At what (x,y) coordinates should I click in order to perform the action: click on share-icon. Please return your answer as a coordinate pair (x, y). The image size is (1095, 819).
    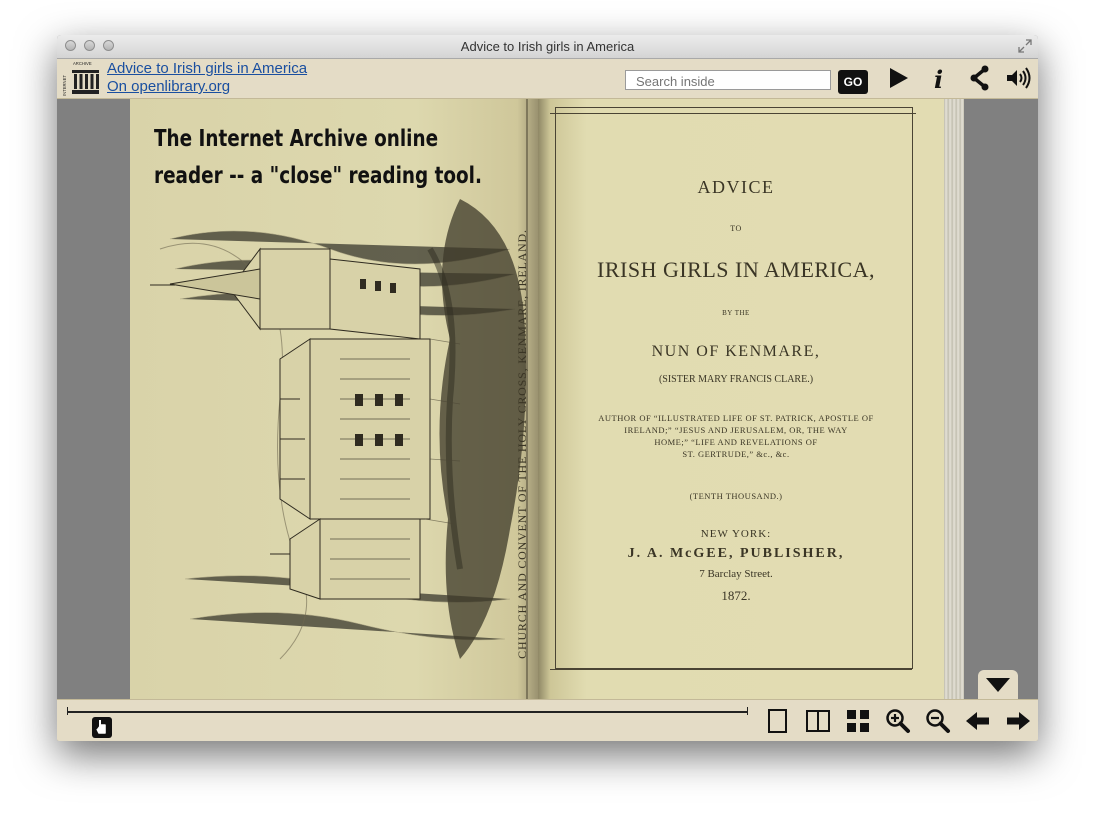
    Looking at the image, I should click on (979, 78).